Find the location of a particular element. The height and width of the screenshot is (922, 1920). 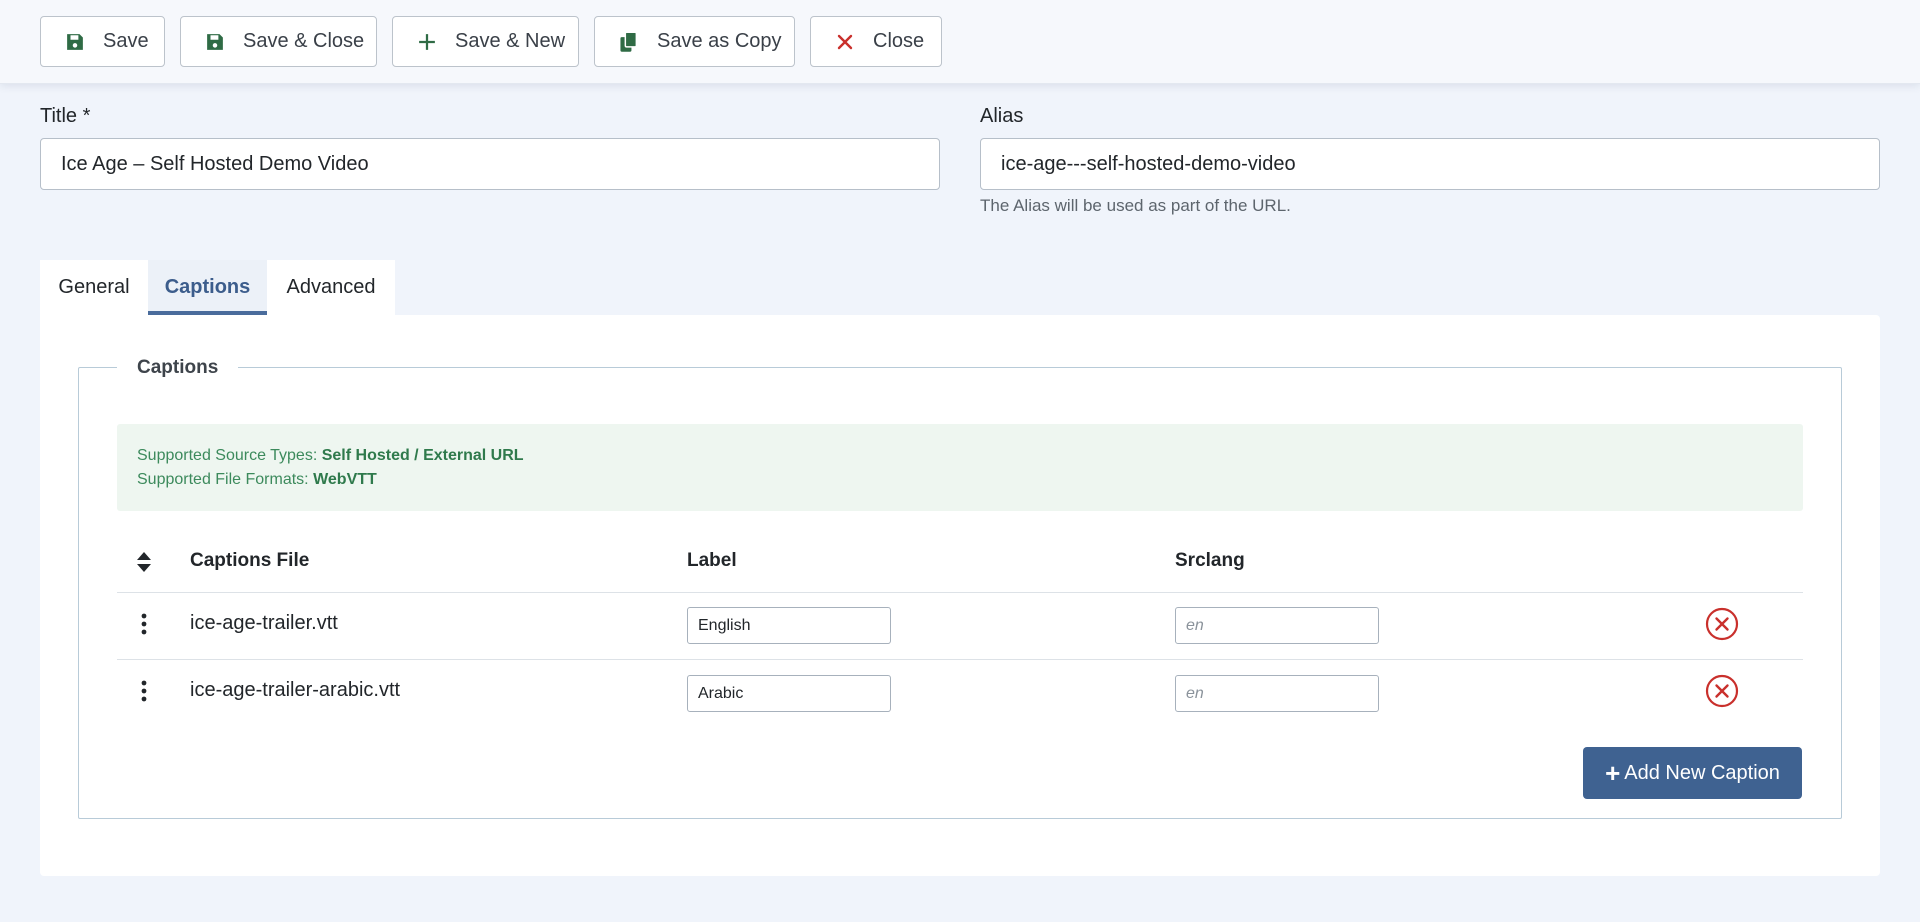

alias-label: Alias is located at coordinates (1002, 116).